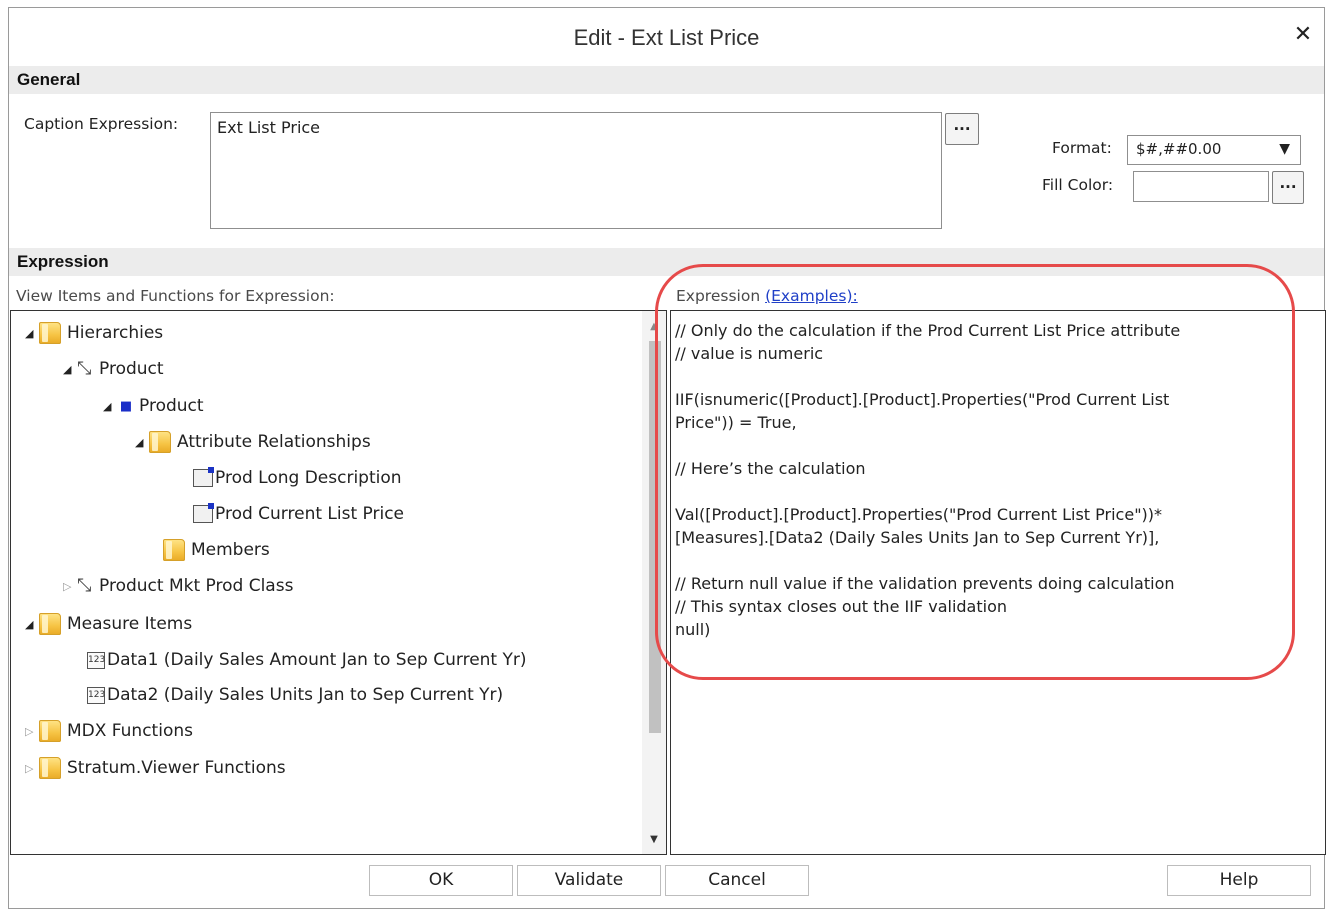 The width and height of the screenshot is (1329, 913). I want to click on general-section-header: General, so click(666, 80).